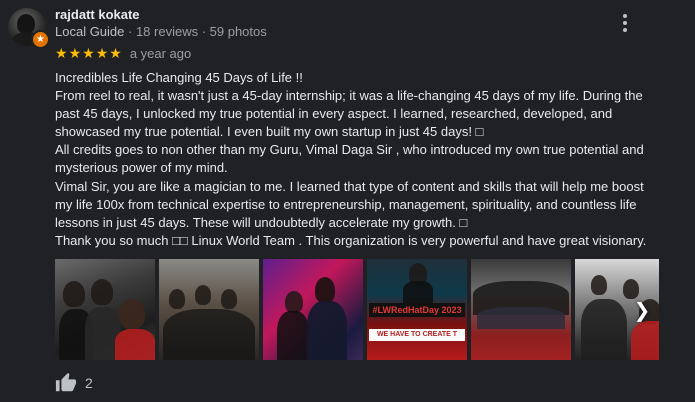  What do you see at coordinates (642, 310) in the screenshot?
I see `chevron-right-icon: ❯` at bounding box center [642, 310].